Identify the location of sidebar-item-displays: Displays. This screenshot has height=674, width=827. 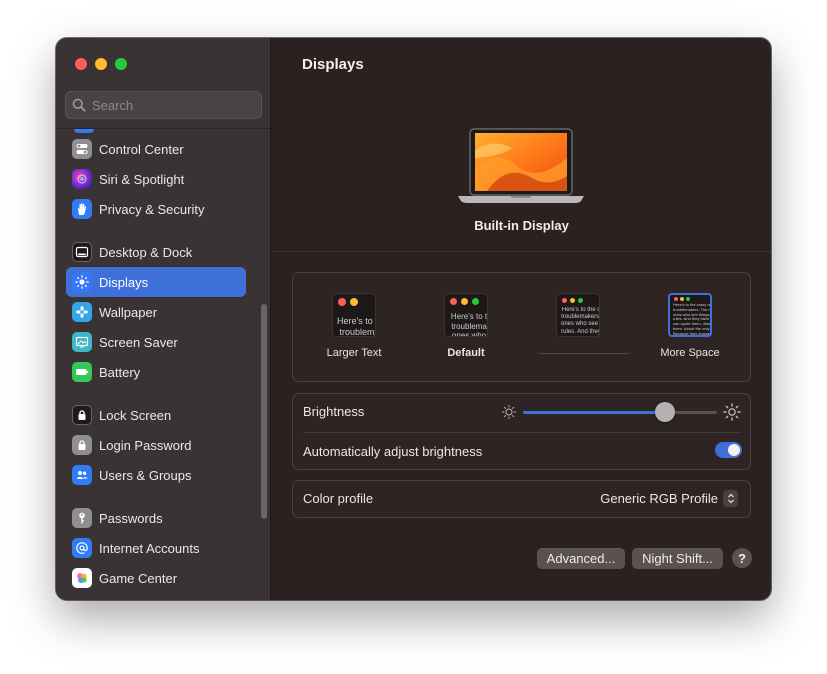
(156, 282).